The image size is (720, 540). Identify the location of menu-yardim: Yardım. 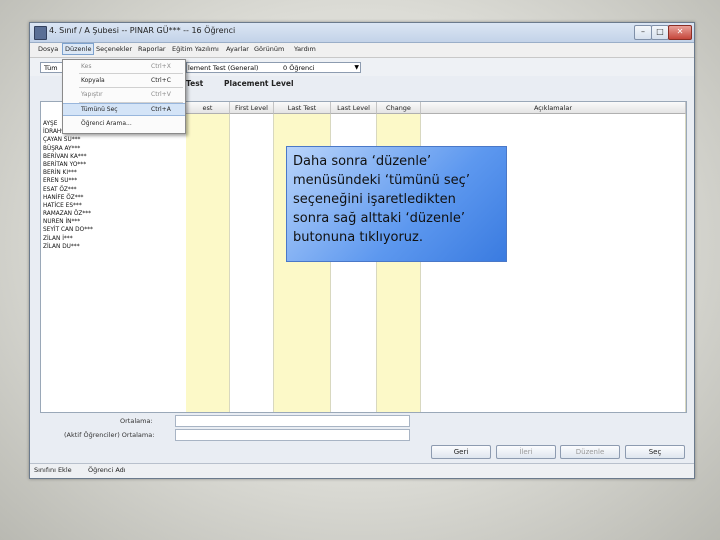
(305, 49).